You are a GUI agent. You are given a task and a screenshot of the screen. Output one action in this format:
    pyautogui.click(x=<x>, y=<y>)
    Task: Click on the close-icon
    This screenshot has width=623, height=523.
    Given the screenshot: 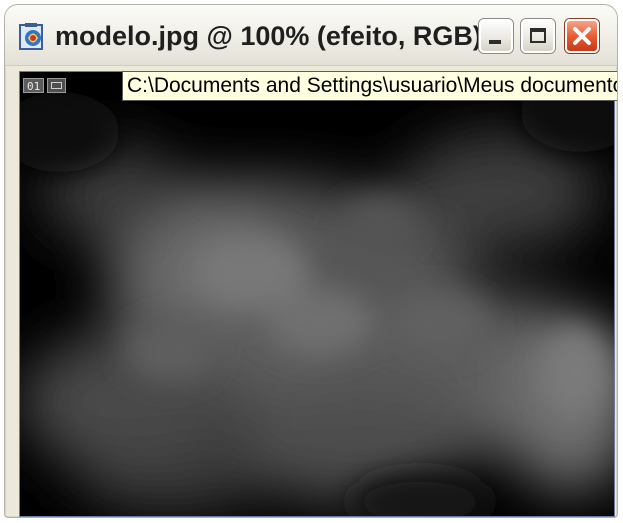 What is the action you would take?
    pyautogui.click(x=582, y=36)
    